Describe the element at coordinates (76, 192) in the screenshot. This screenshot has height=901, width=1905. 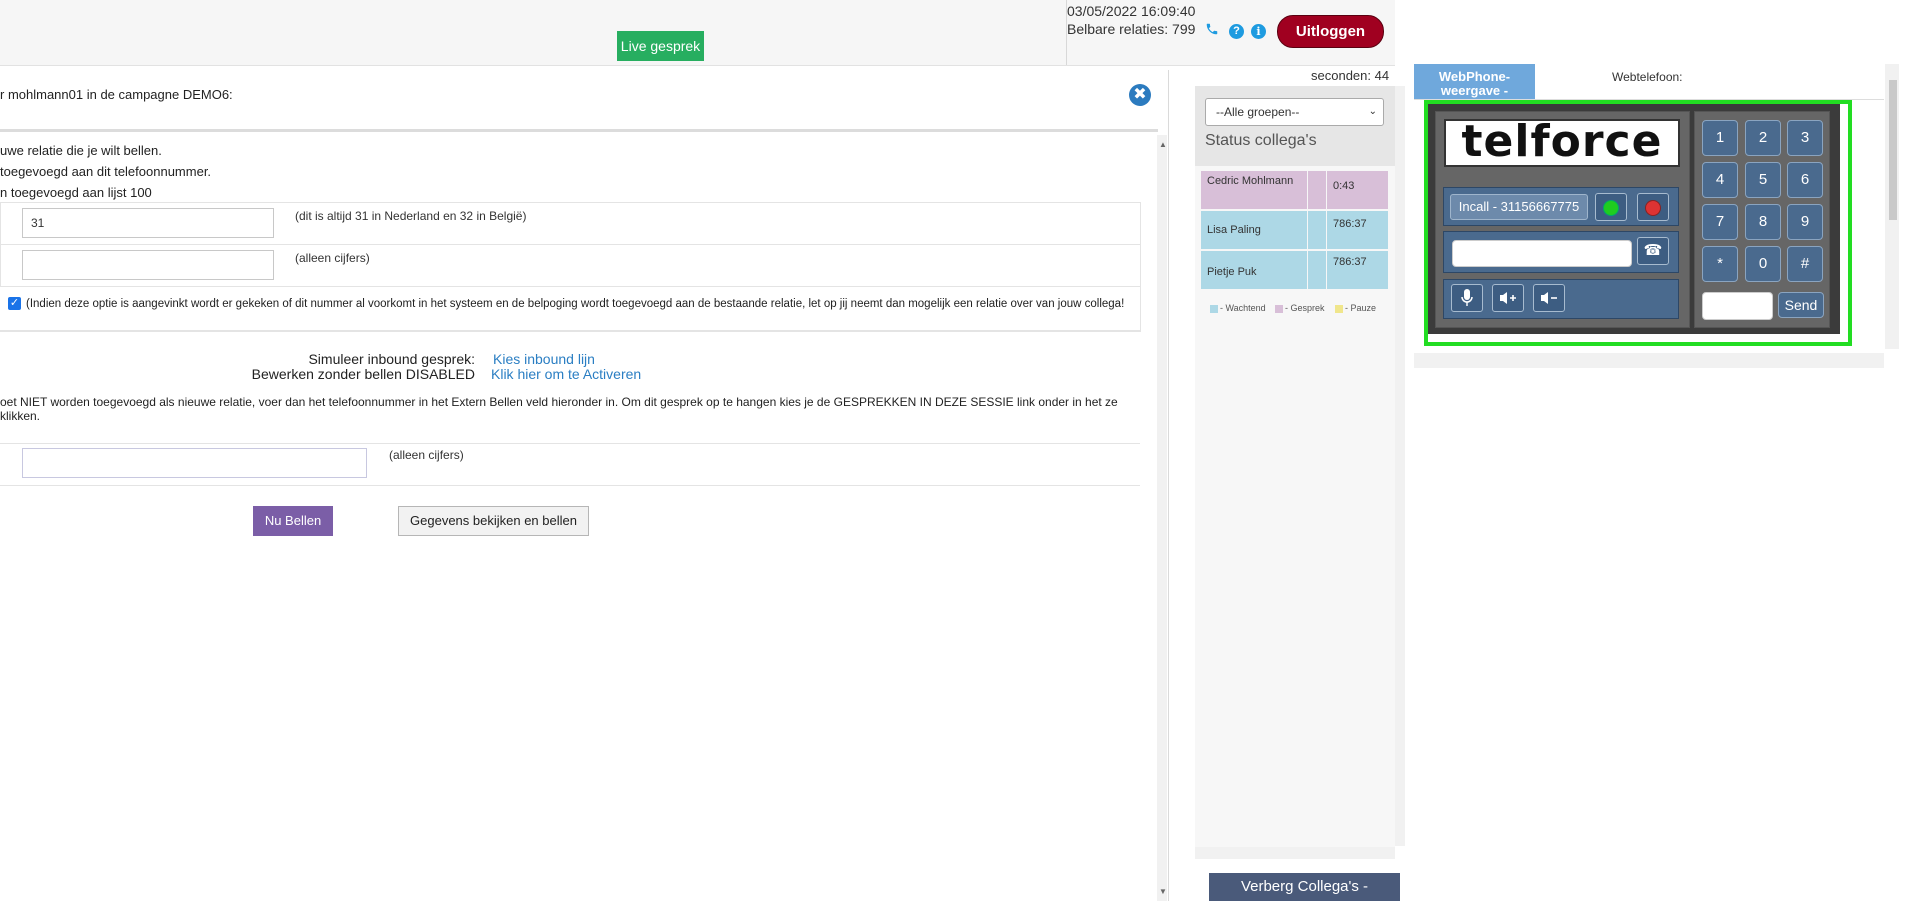
I see `instruction-line-3: n toegevoegd aan lijst 100` at that location.